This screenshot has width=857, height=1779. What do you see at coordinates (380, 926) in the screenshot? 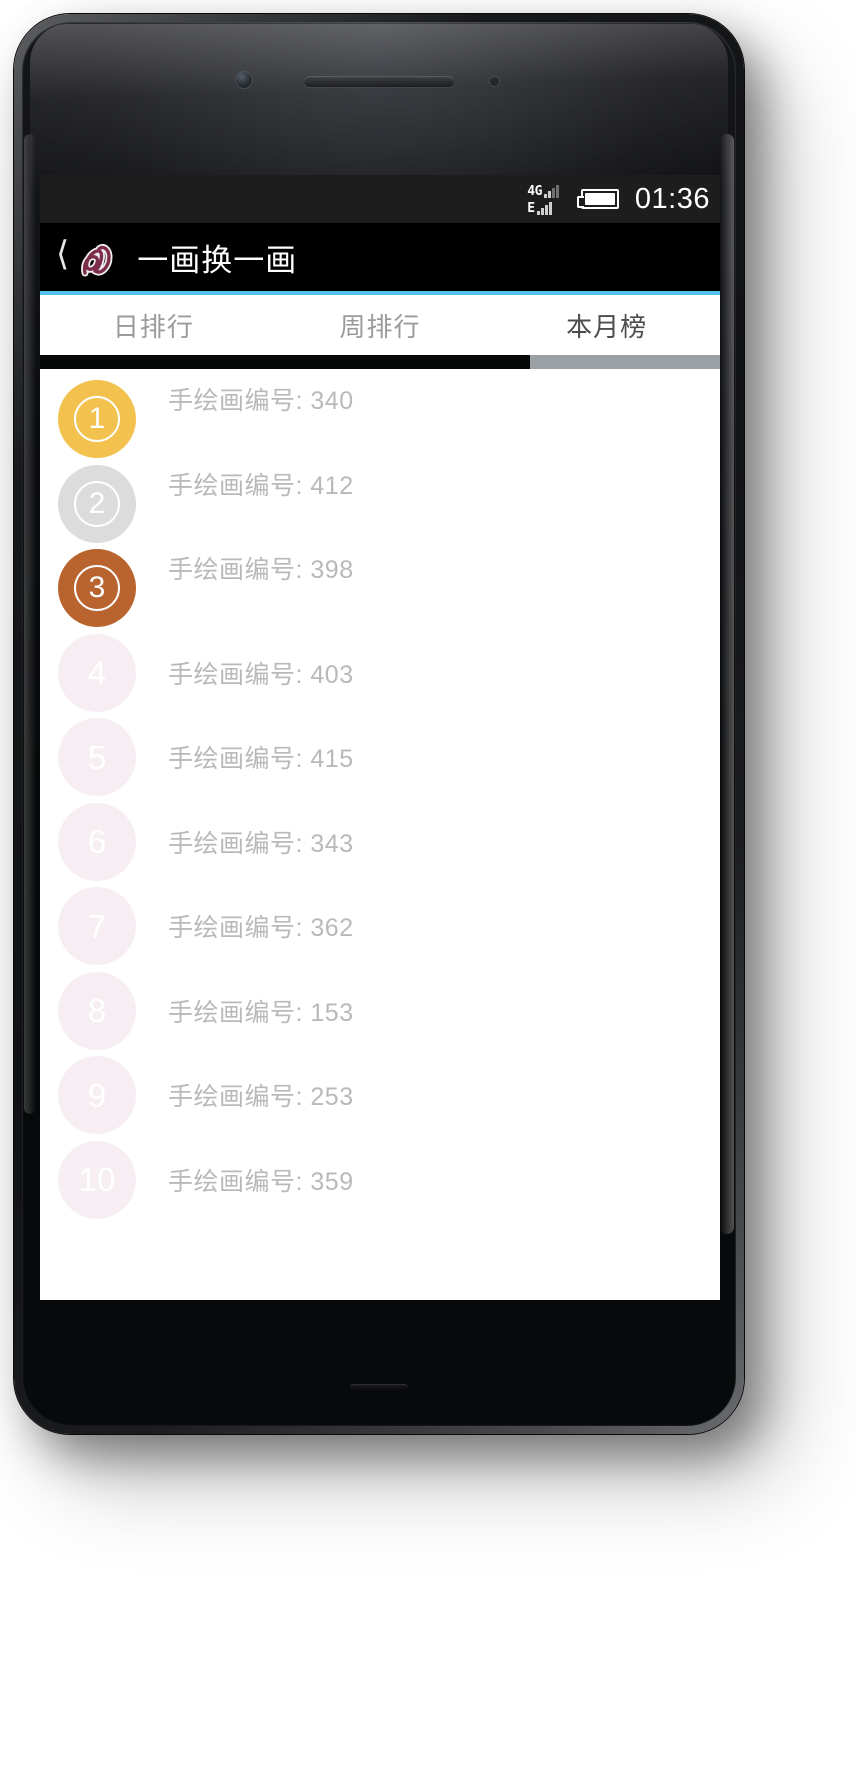
I see `ranking-row: 7 手绘画编号: 362` at bounding box center [380, 926].